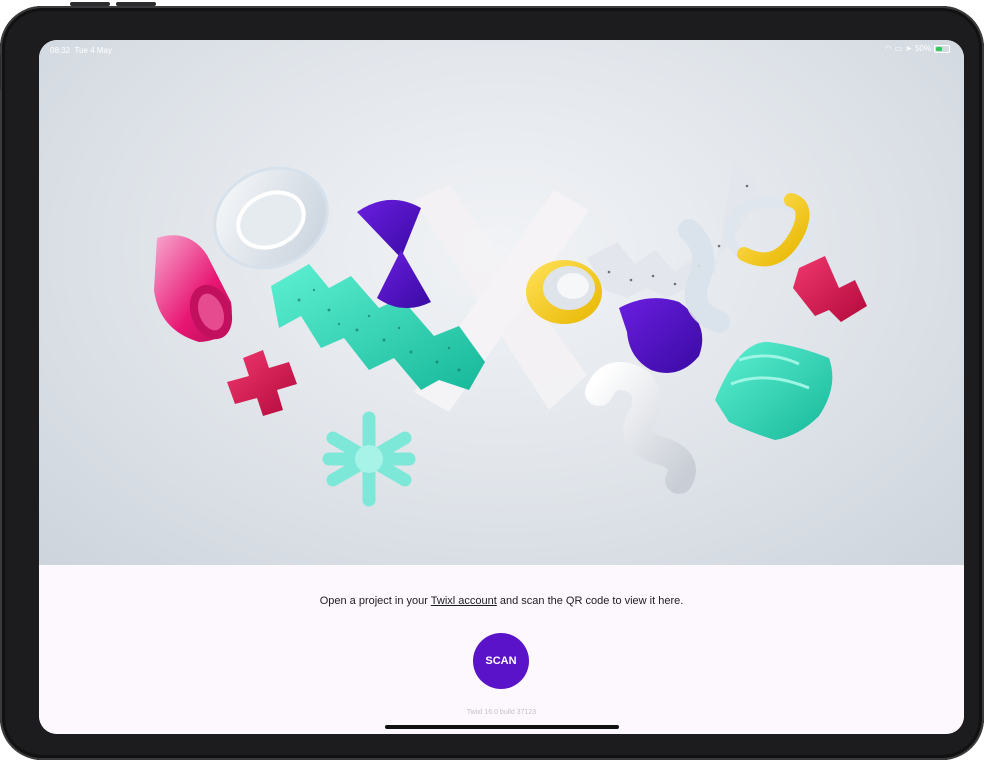 The image size is (984, 760). What do you see at coordinates (90, 4) in the screenshot?
I see `volume-up-button` at bounding box center [90, 4].